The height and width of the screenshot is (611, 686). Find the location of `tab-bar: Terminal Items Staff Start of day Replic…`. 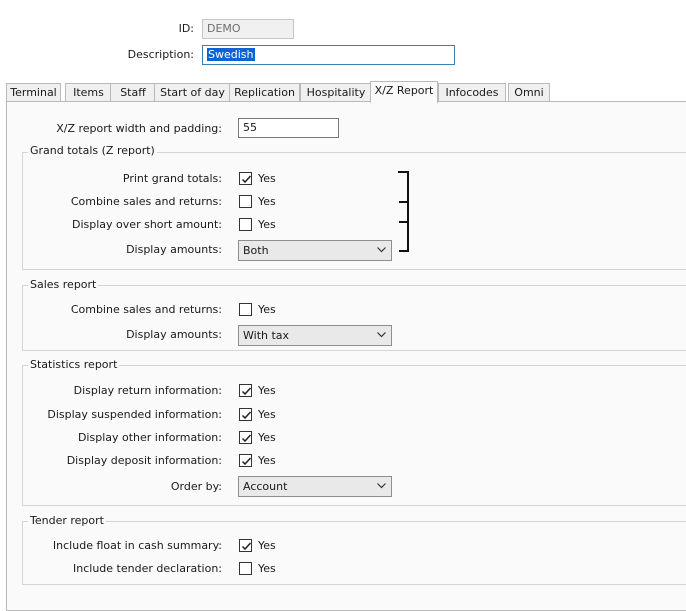

tab-bar: Terminal Items Staff Start of day Replic… is located at coordinates (346, 92).